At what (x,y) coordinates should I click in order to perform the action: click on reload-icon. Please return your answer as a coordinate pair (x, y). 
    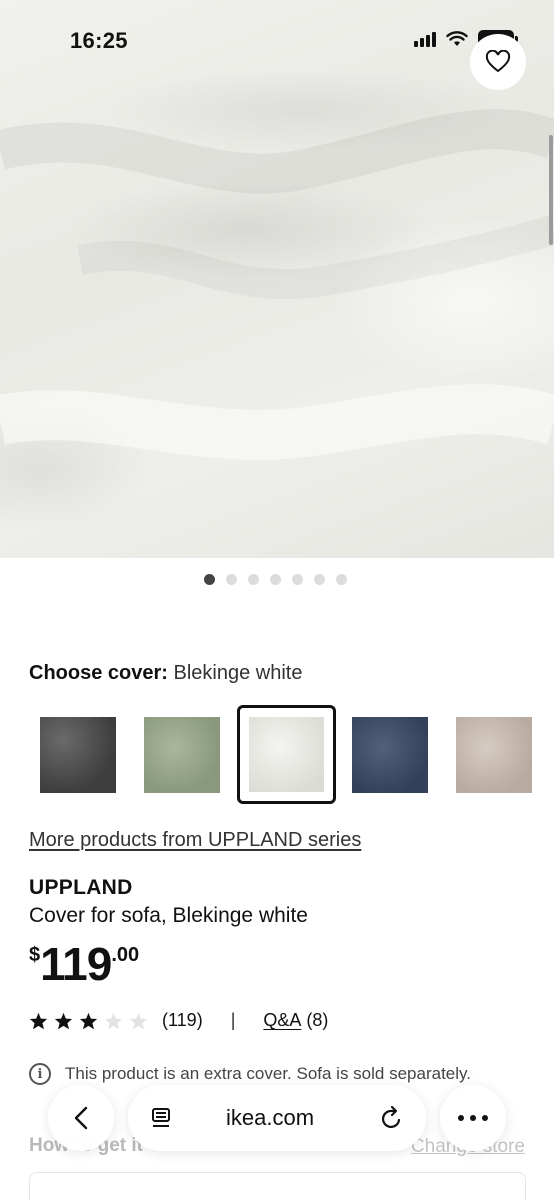
    Looking at the image, I should click on (392, 1118).